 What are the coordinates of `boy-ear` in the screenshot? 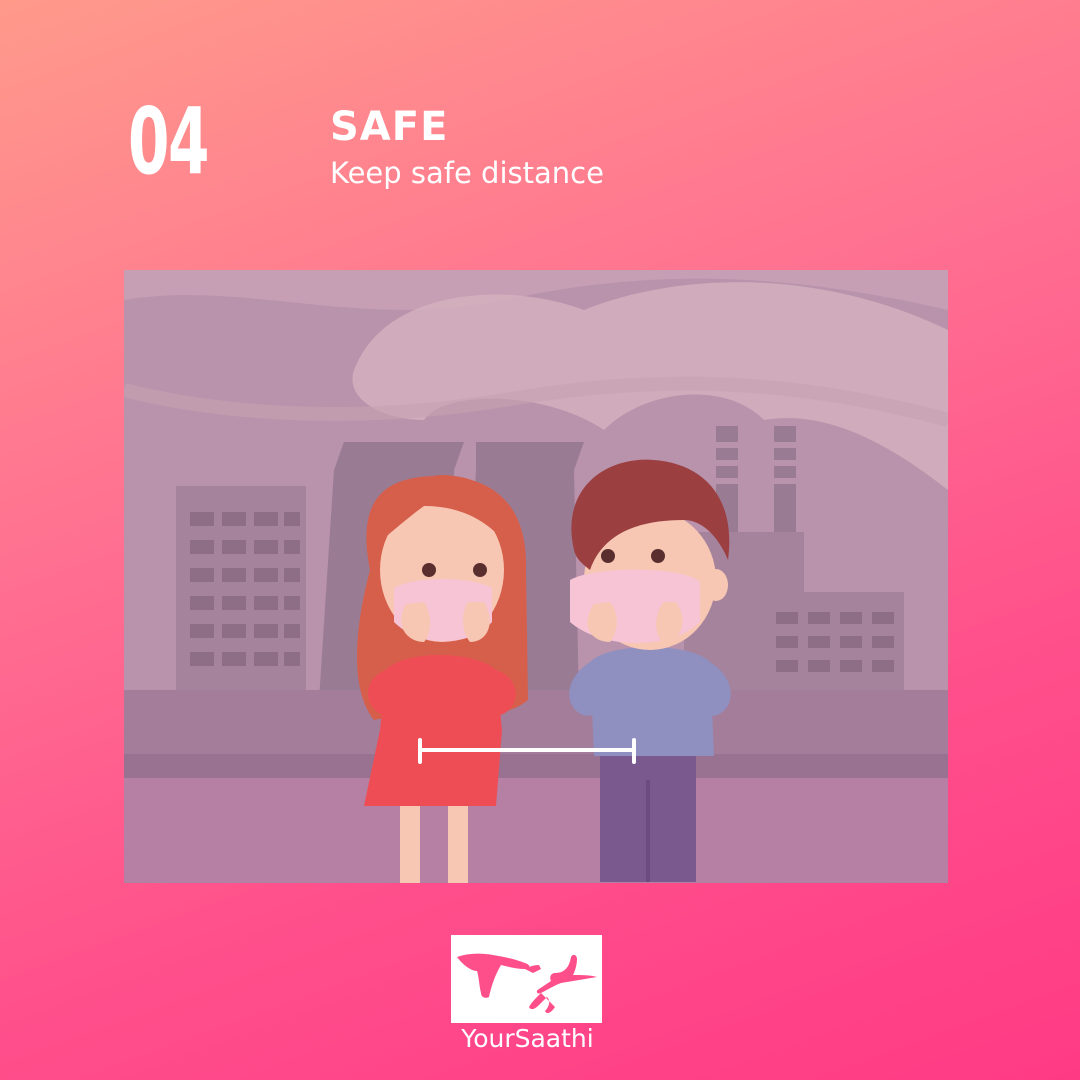 It's located at (716, 585).